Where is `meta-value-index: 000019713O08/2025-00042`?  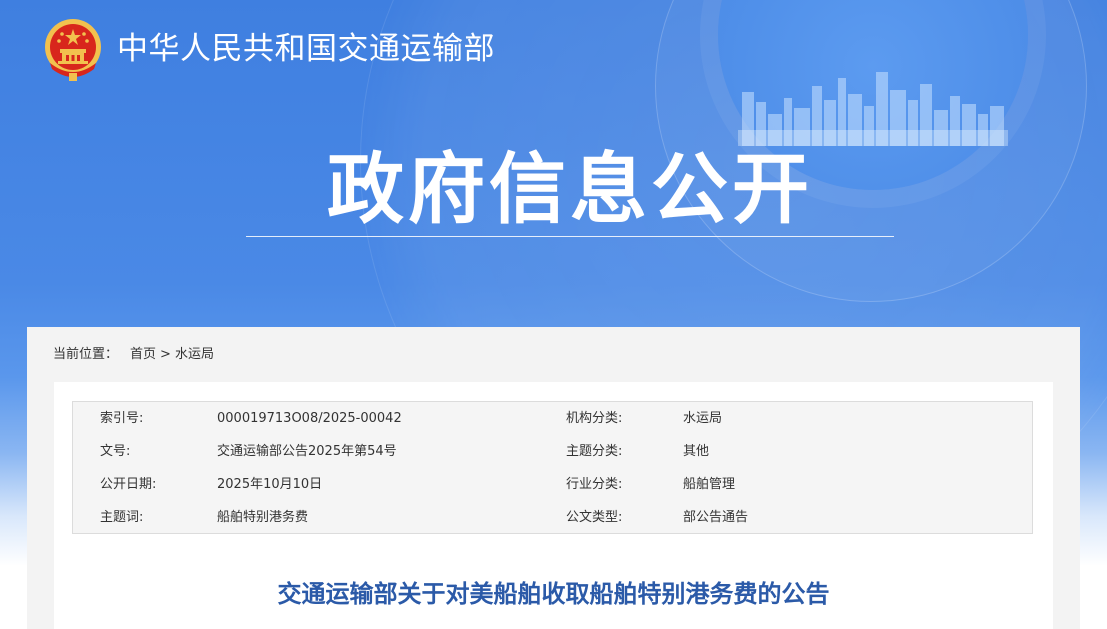 meta-value-index: 000019713O08/2025-00042 is located at coordinates (309, 418).